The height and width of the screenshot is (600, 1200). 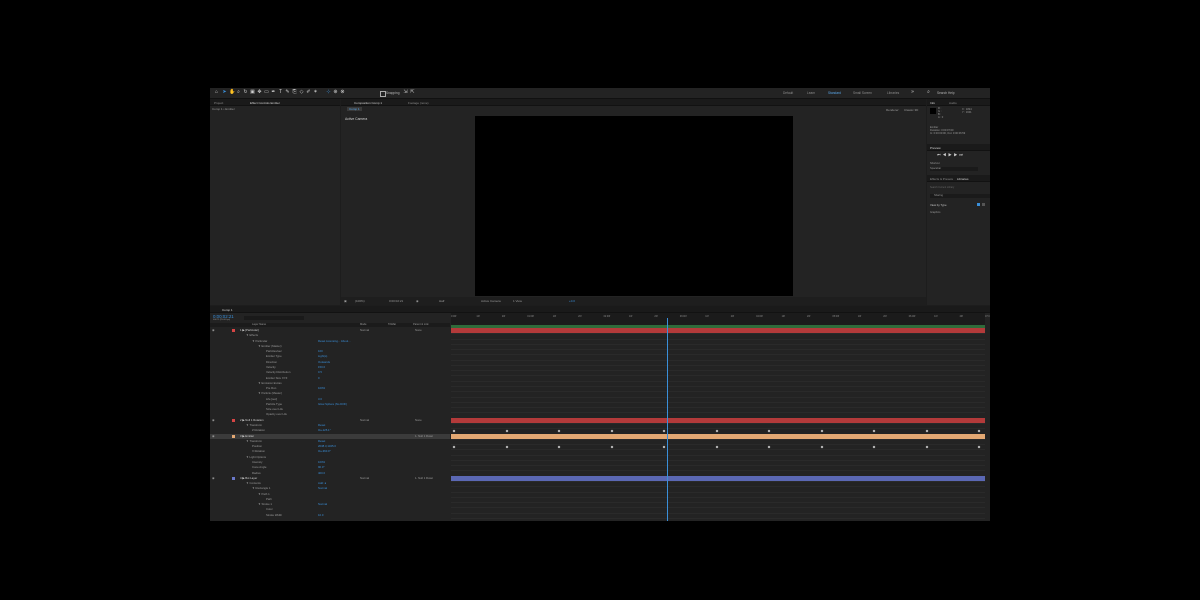 What do you see at coordinates (912, 316) in the screenshot?
I see `ruler-tick-label: 06:00f` at bounding box center [912, 316].